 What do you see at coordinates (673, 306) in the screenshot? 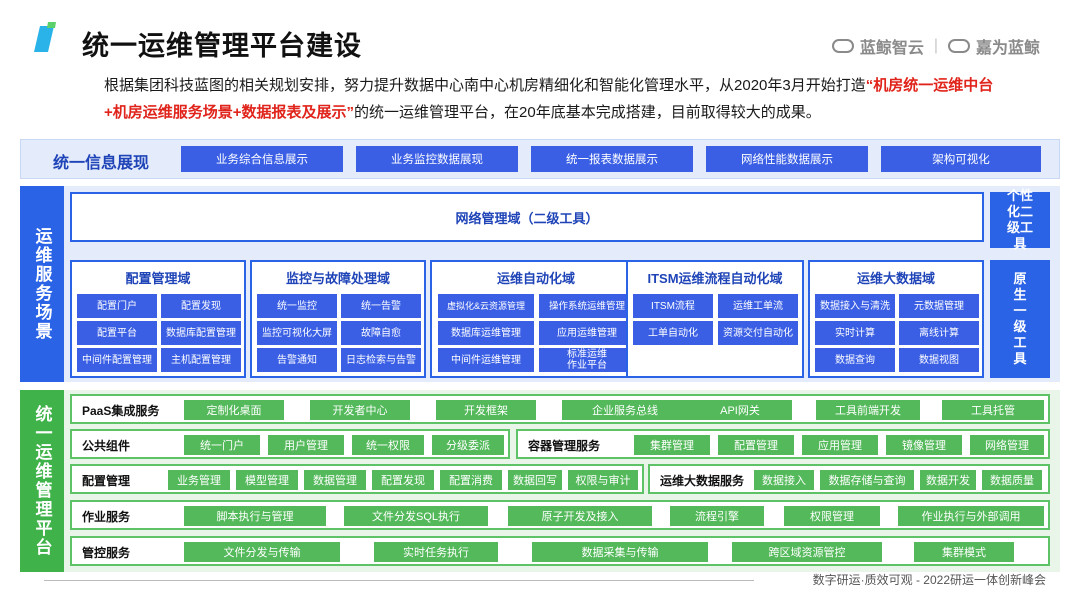
I see `domain-item: ITSM流程` at bounding box center [673, 306].